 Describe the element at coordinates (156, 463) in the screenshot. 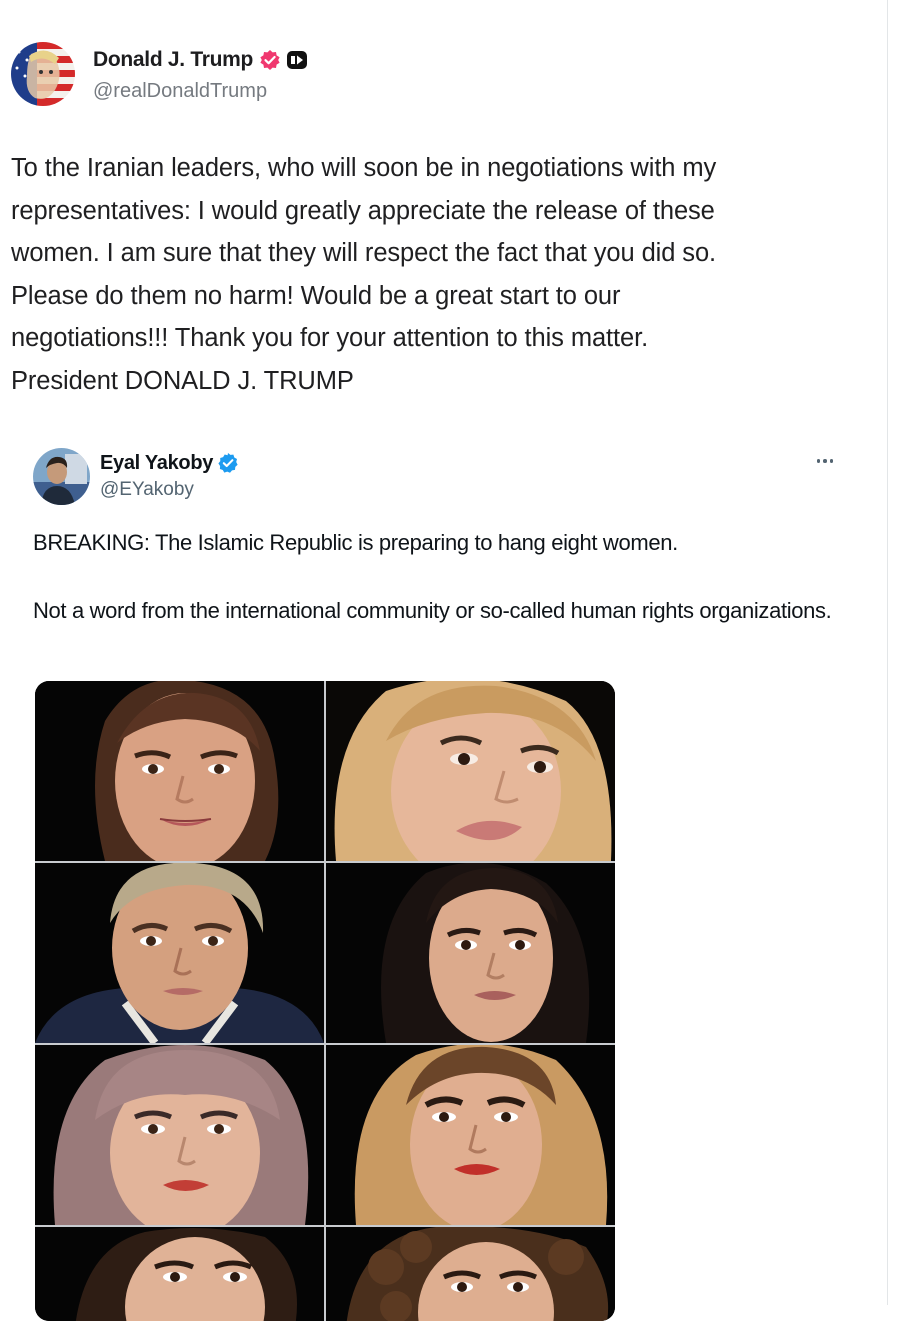

I see `quoted-author-name: Eyal Yakoby` at that location.